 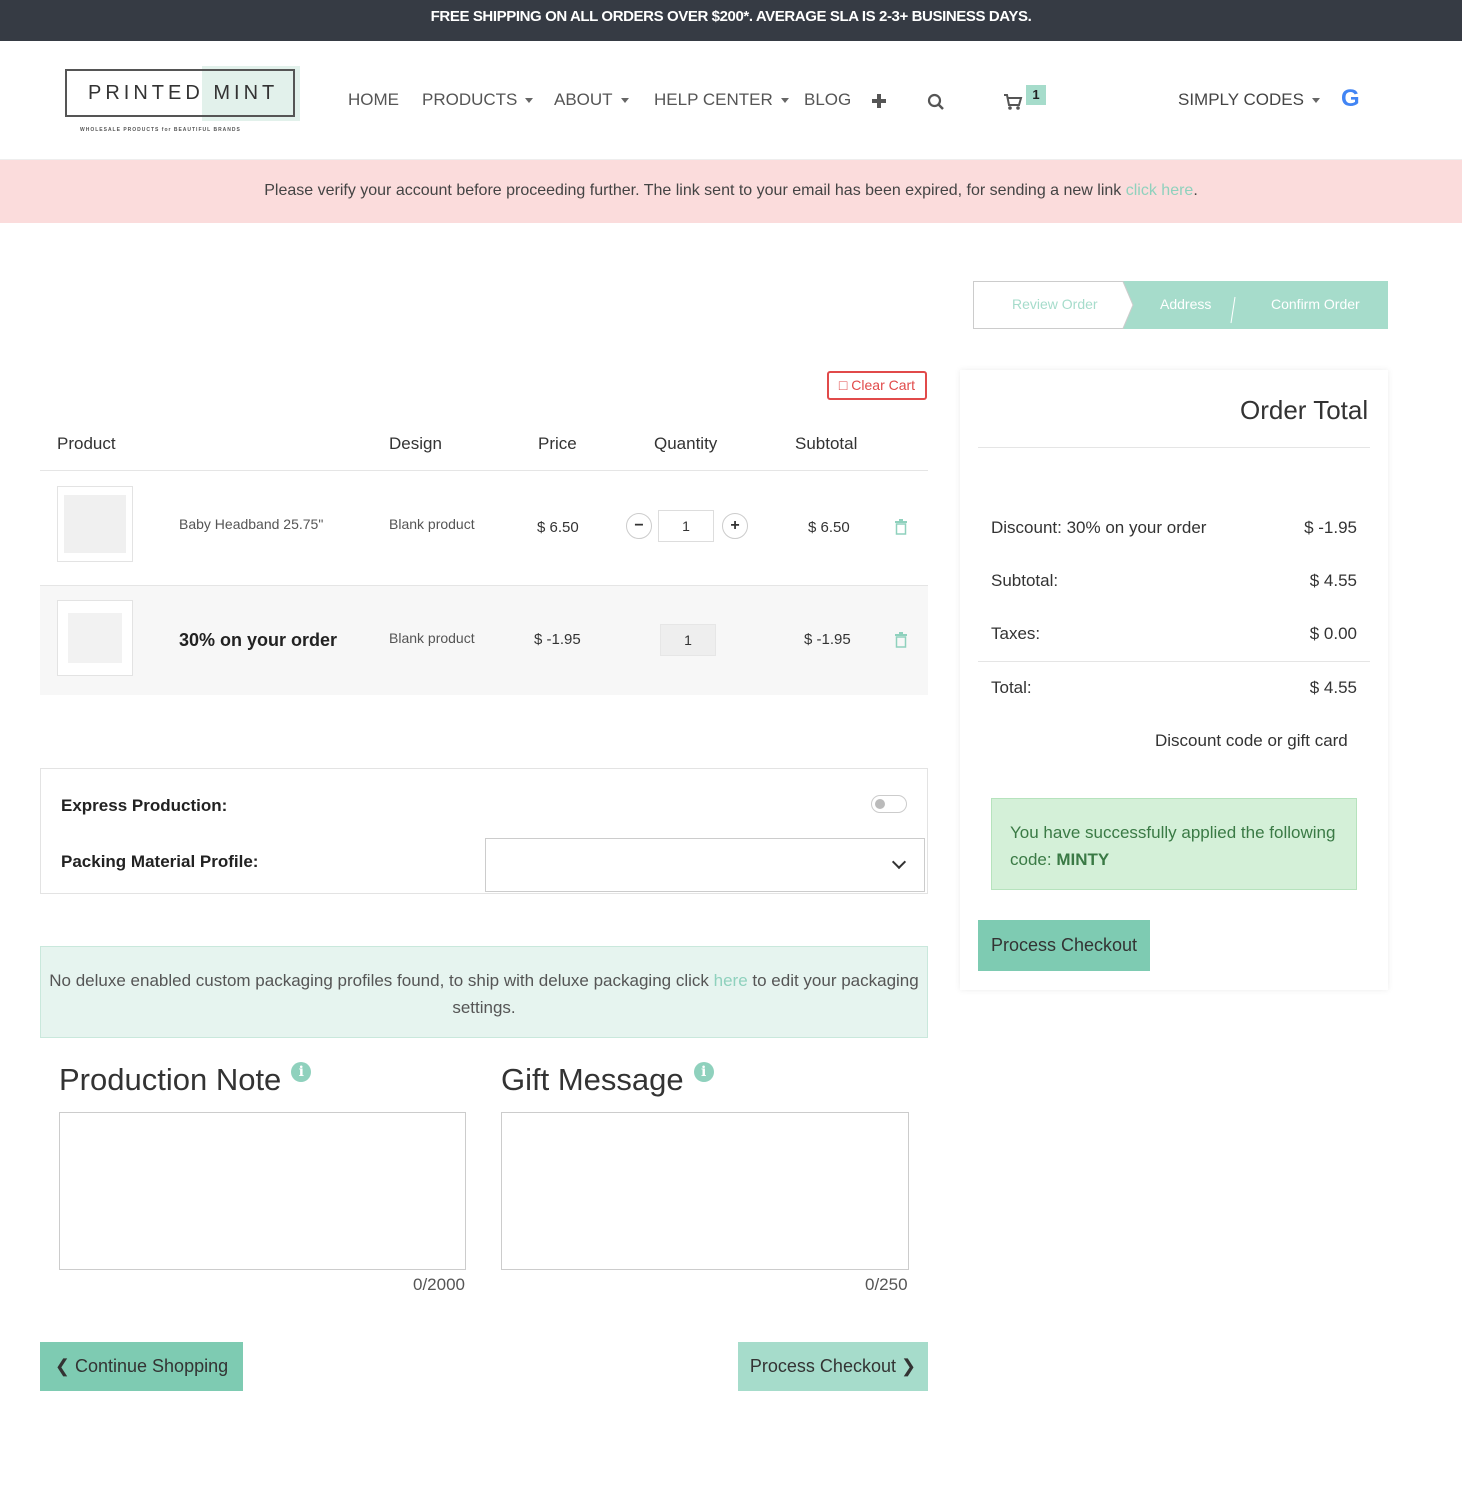 I want to click on step-review-order: Review Order, so click(x=1055, y=304).